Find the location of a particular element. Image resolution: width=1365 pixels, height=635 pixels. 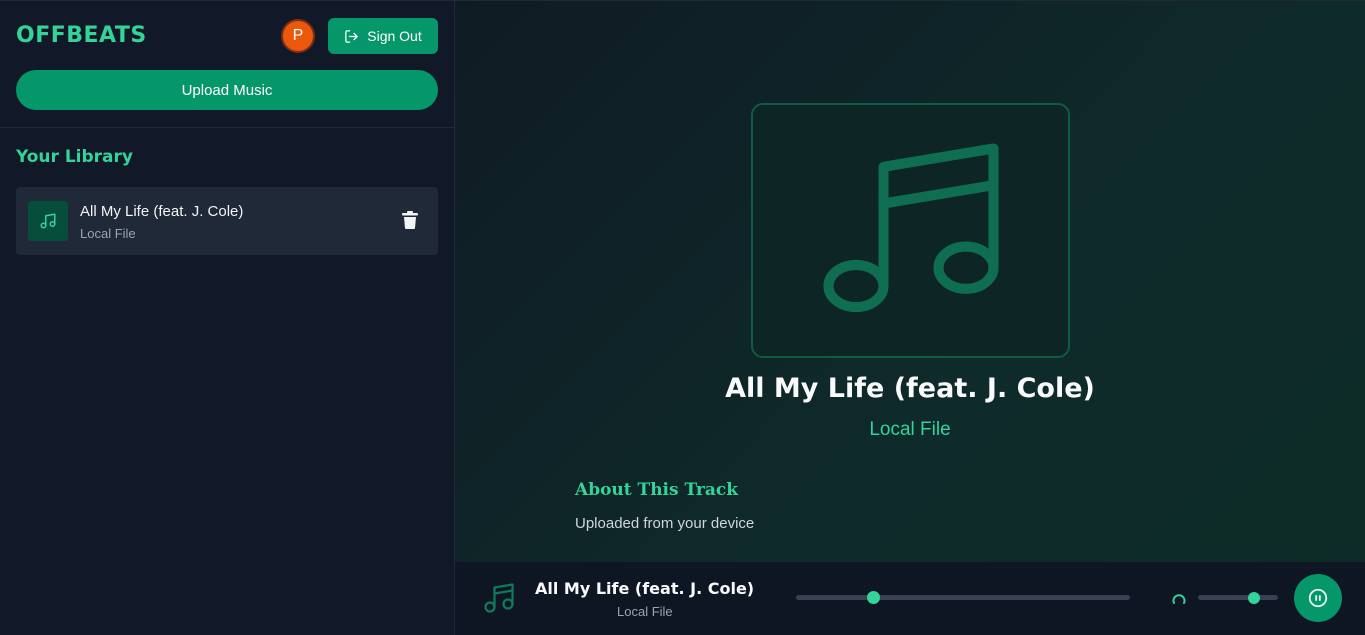

now-playing-subtitle: Local File is located at coordinates (910, 429).